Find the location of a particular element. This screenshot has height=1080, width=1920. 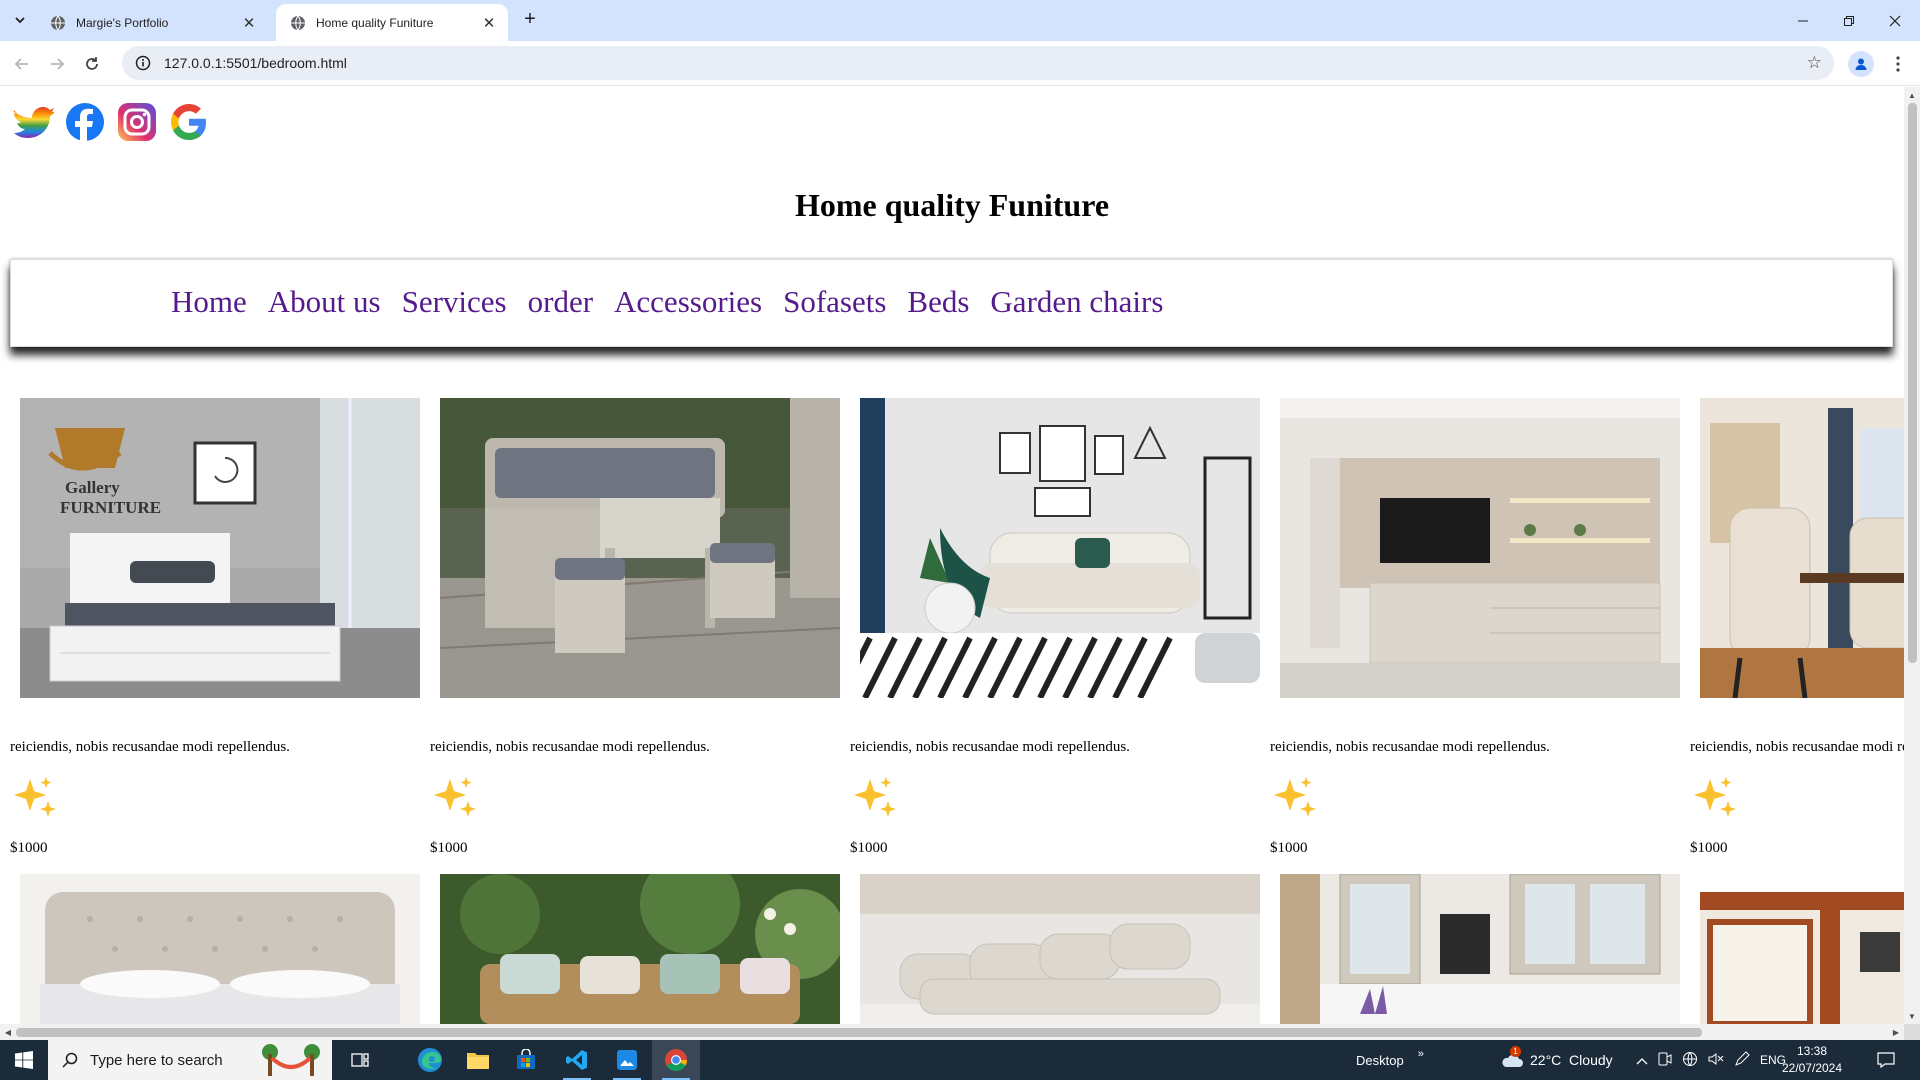

window-restore-button is located at coordinates (1849, 20).